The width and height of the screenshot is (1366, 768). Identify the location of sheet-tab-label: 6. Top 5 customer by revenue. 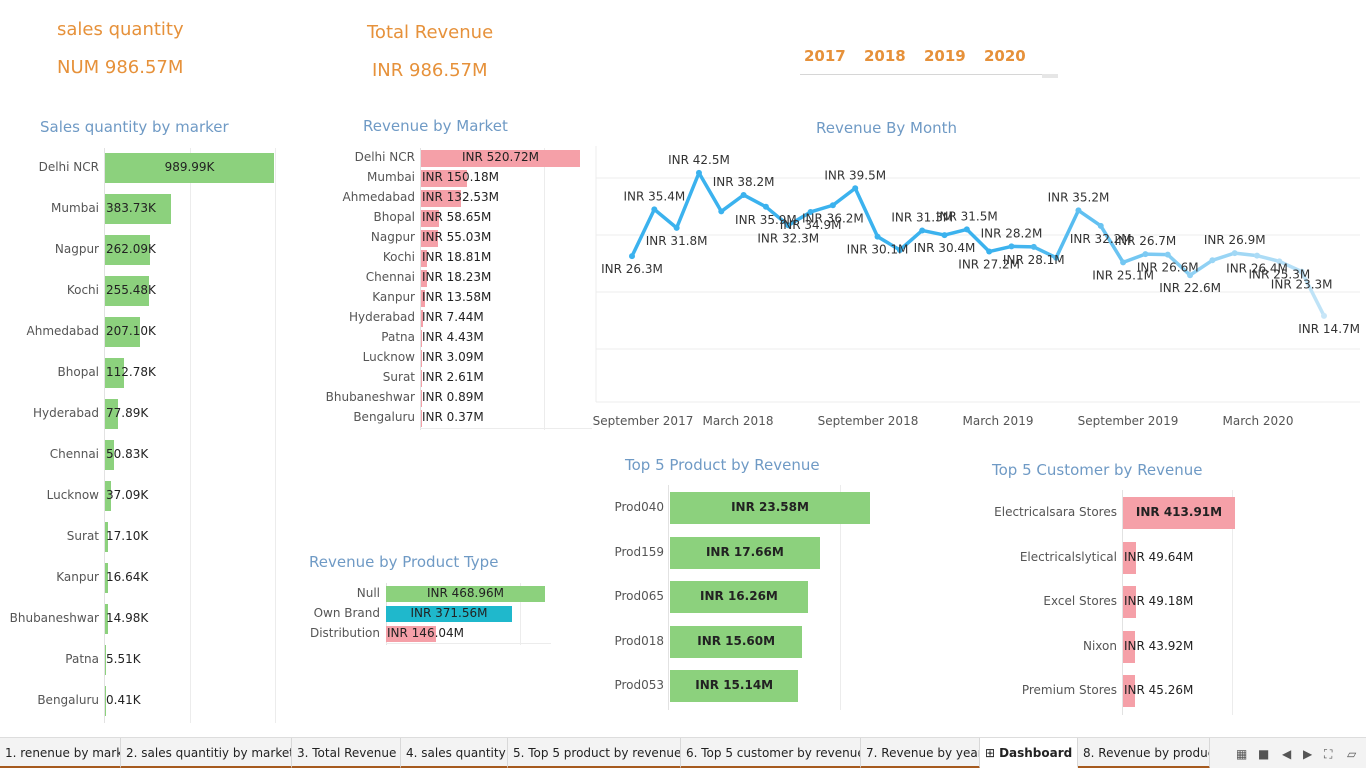
(773, 753).